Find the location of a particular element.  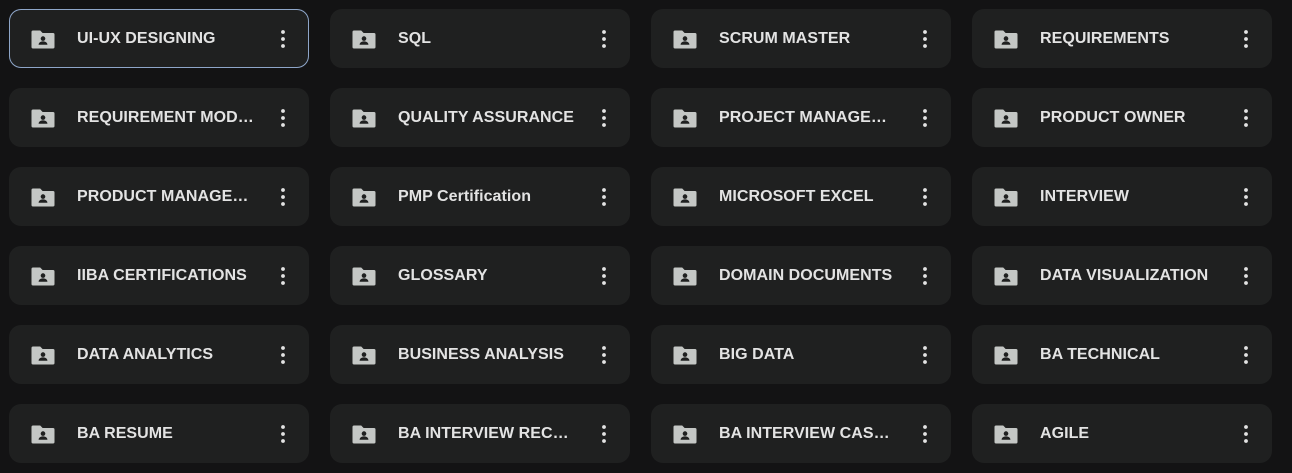

folder-name: BA RESUME is located at coordinates (125, 433).